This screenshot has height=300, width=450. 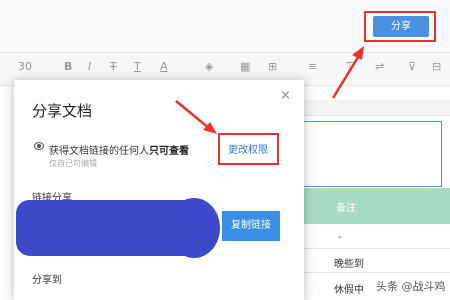 I want to click on arrow-to-share-line, so click(x=346, y=76).